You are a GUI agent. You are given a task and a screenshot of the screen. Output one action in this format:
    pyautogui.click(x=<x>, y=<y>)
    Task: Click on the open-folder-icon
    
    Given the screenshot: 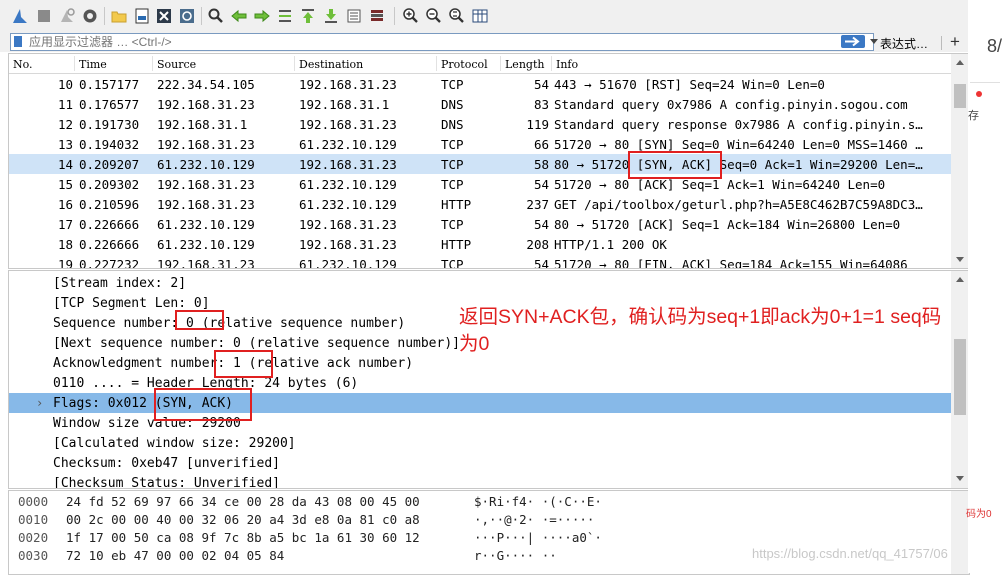 What is the action you would take?
    pyautogui.click(x=119, y=16)
    